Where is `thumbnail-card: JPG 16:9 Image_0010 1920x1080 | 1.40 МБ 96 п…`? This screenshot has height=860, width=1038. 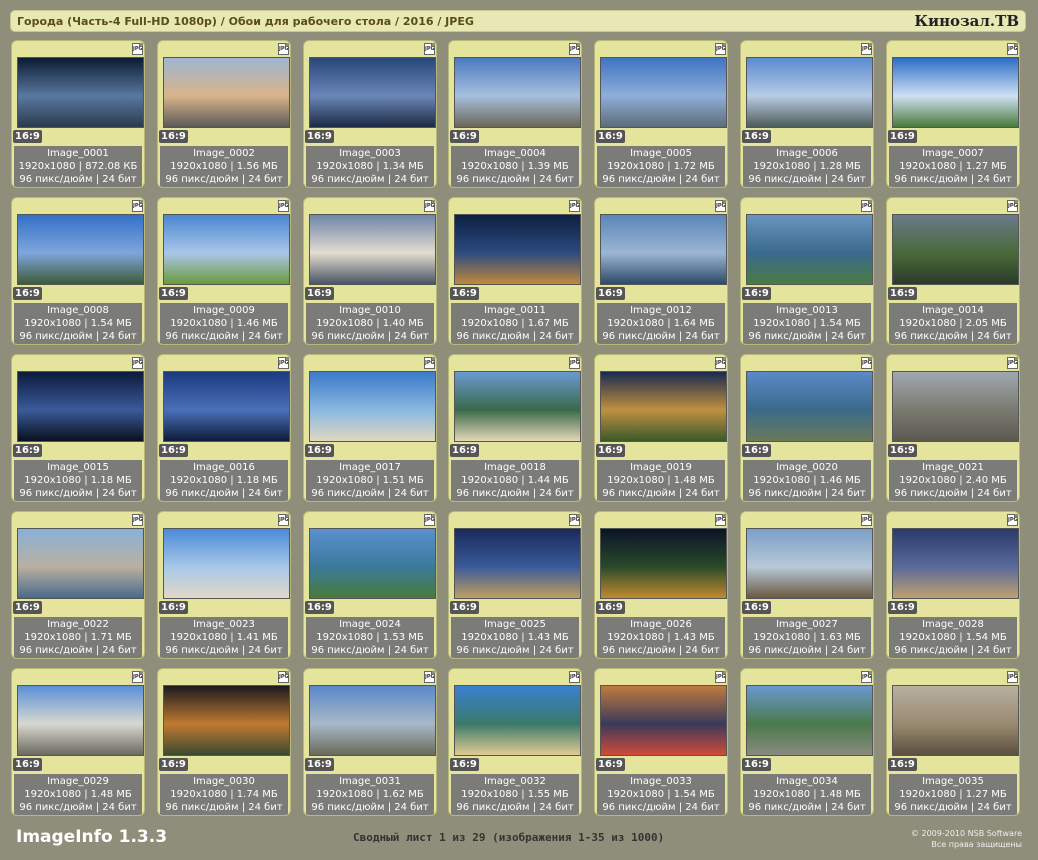 thumbnail-card: JPG 16:9 Image_0010 1920x1080 | 1.40 МБ 96 п… is located at coordinates (370, 271).